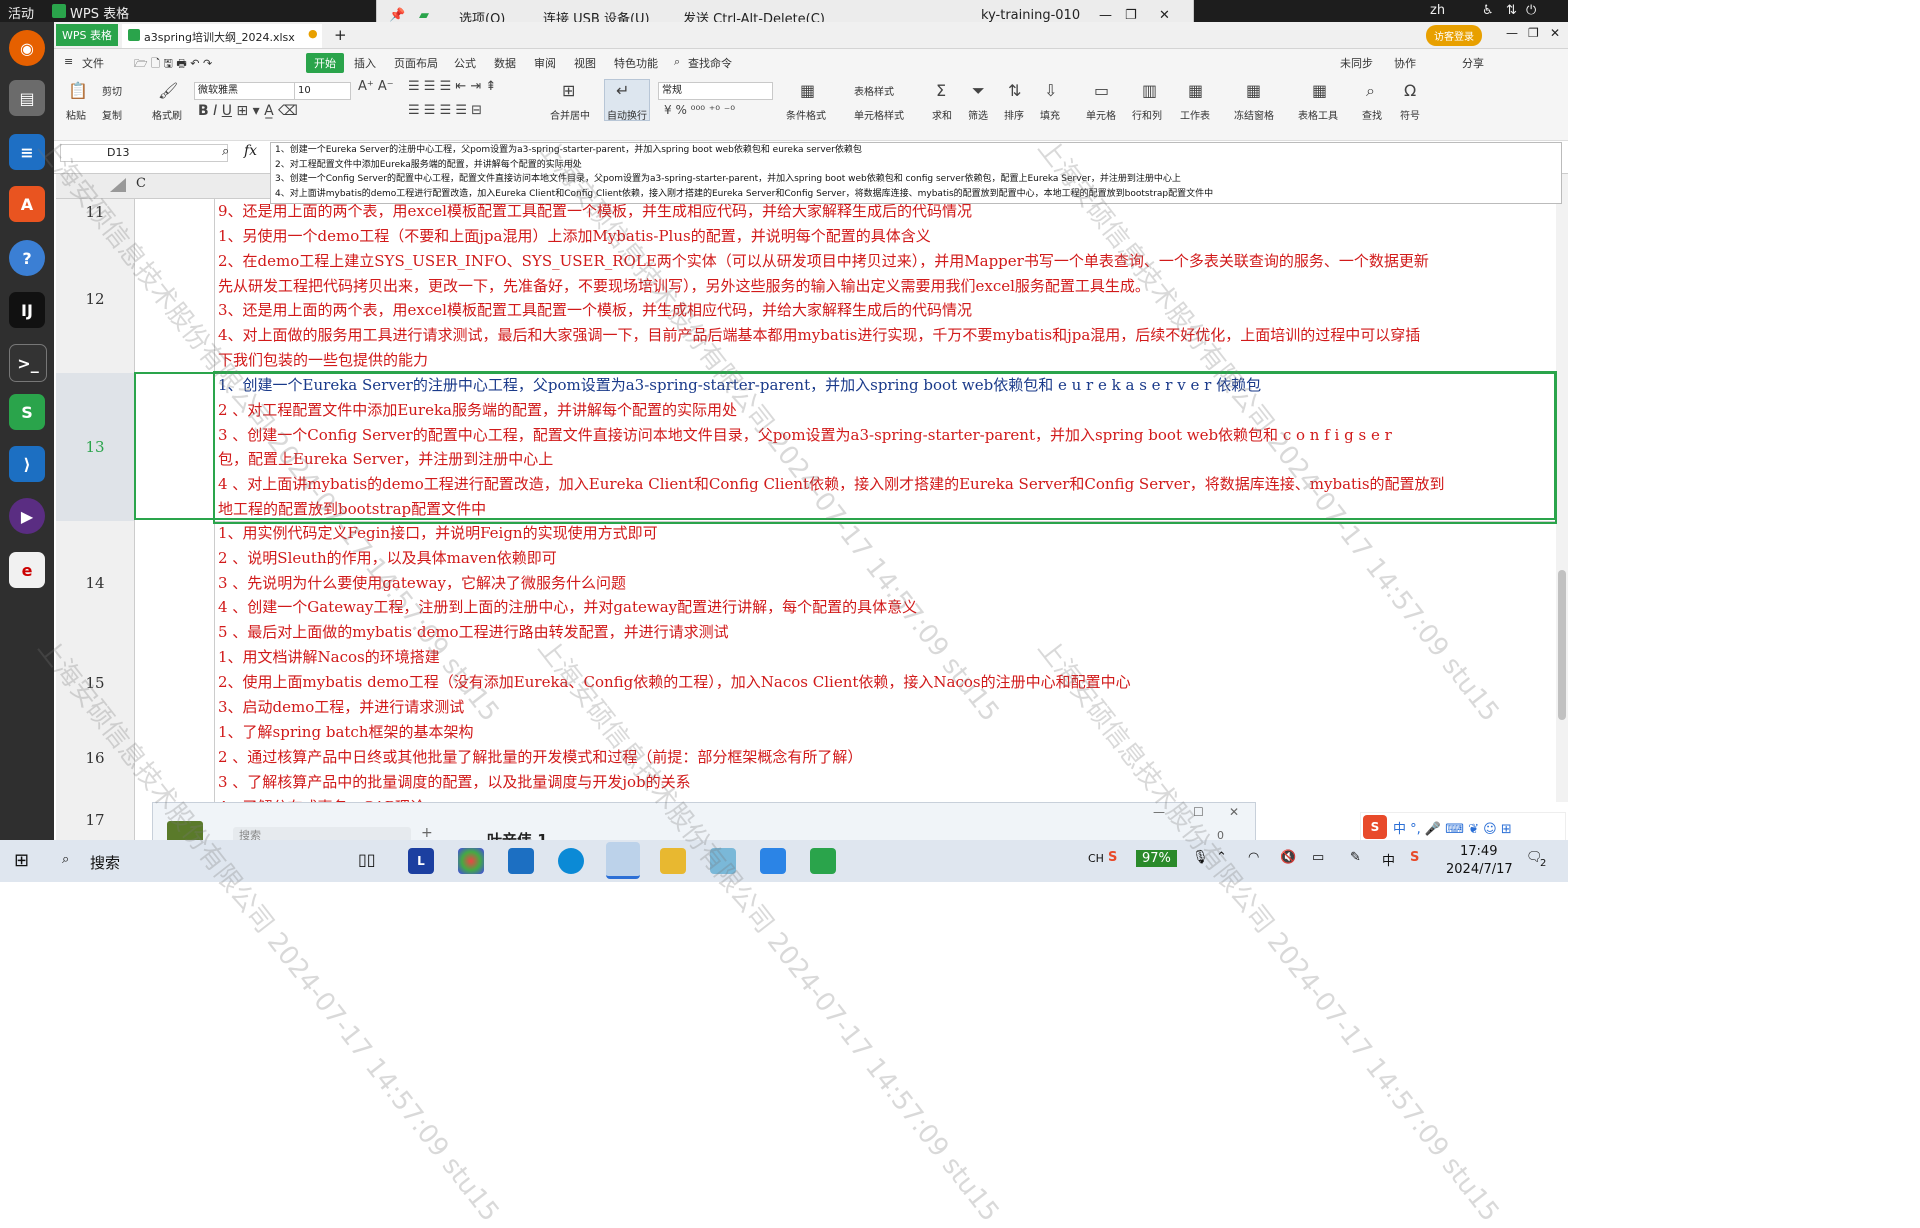  Describe the element at coordinates (95, 583) in the screenshot. I see `row-header: 14` at that location.